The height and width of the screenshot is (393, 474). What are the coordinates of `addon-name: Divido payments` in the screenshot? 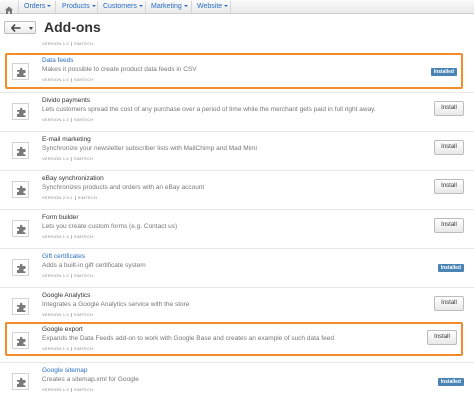 It's located at (66, 100).